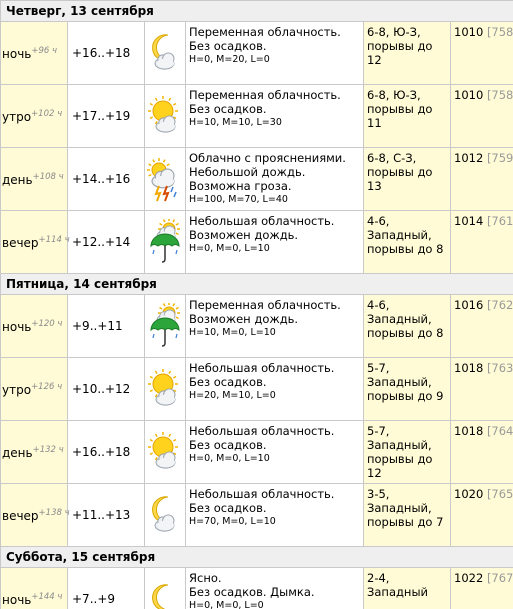 The image size is (513, 609). Describe the element at coordinates (106, 326) in the screenshot. I see `temperature: +9..+11` at that location.